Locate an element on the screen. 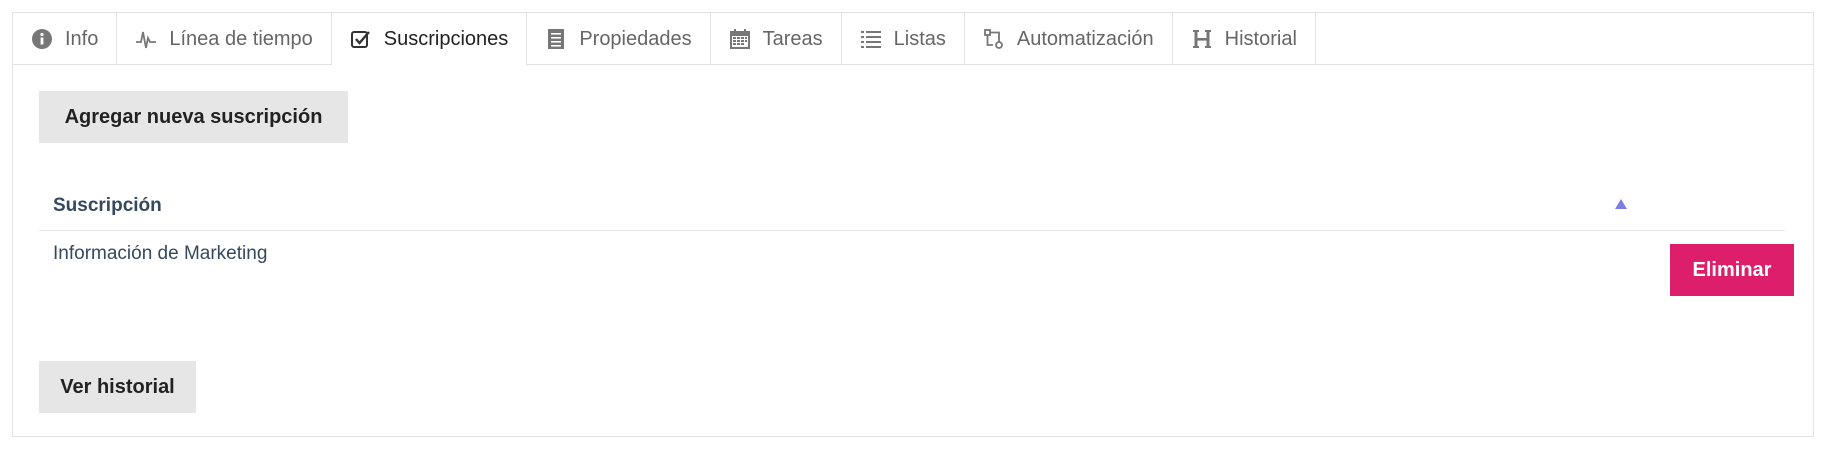 The image size is (1828, 462). info-icon is located at coordinates (42, 39).